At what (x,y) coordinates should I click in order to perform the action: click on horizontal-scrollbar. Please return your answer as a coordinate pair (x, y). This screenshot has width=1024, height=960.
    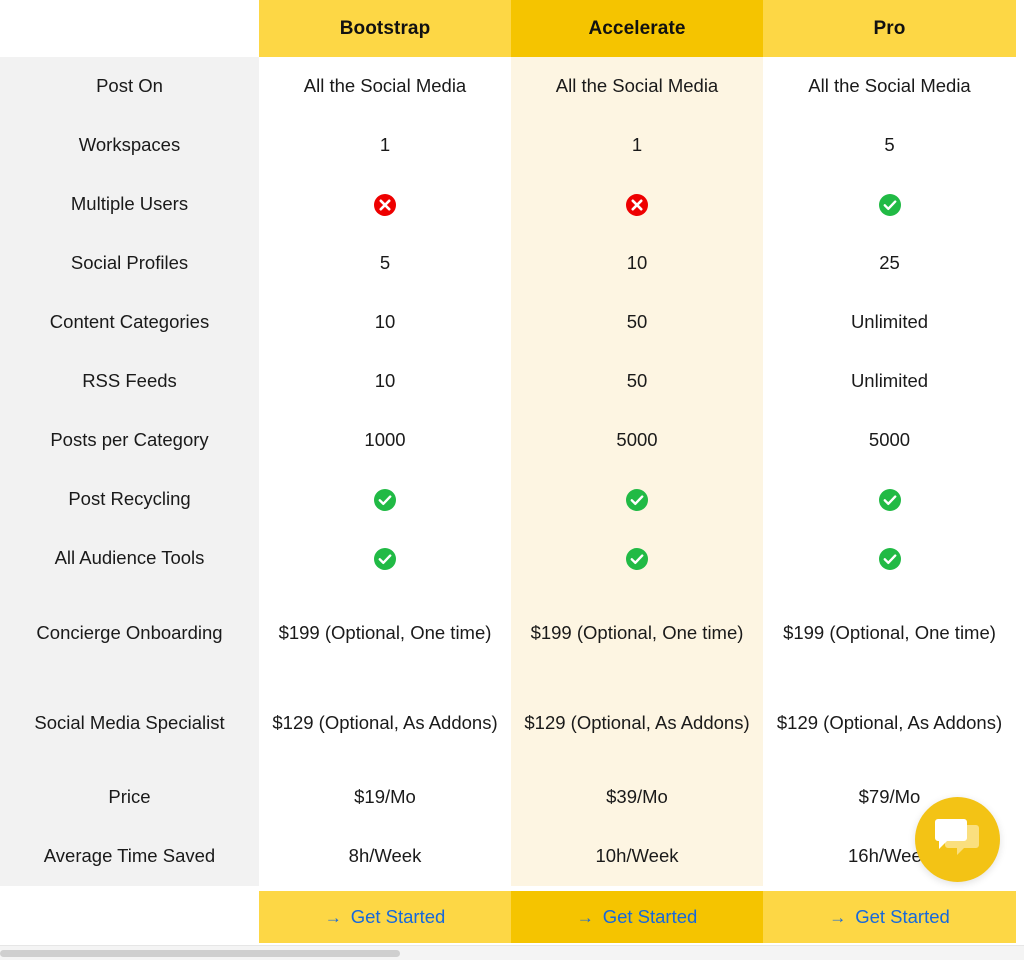
    Looking at the image, I should click on (512, 952).